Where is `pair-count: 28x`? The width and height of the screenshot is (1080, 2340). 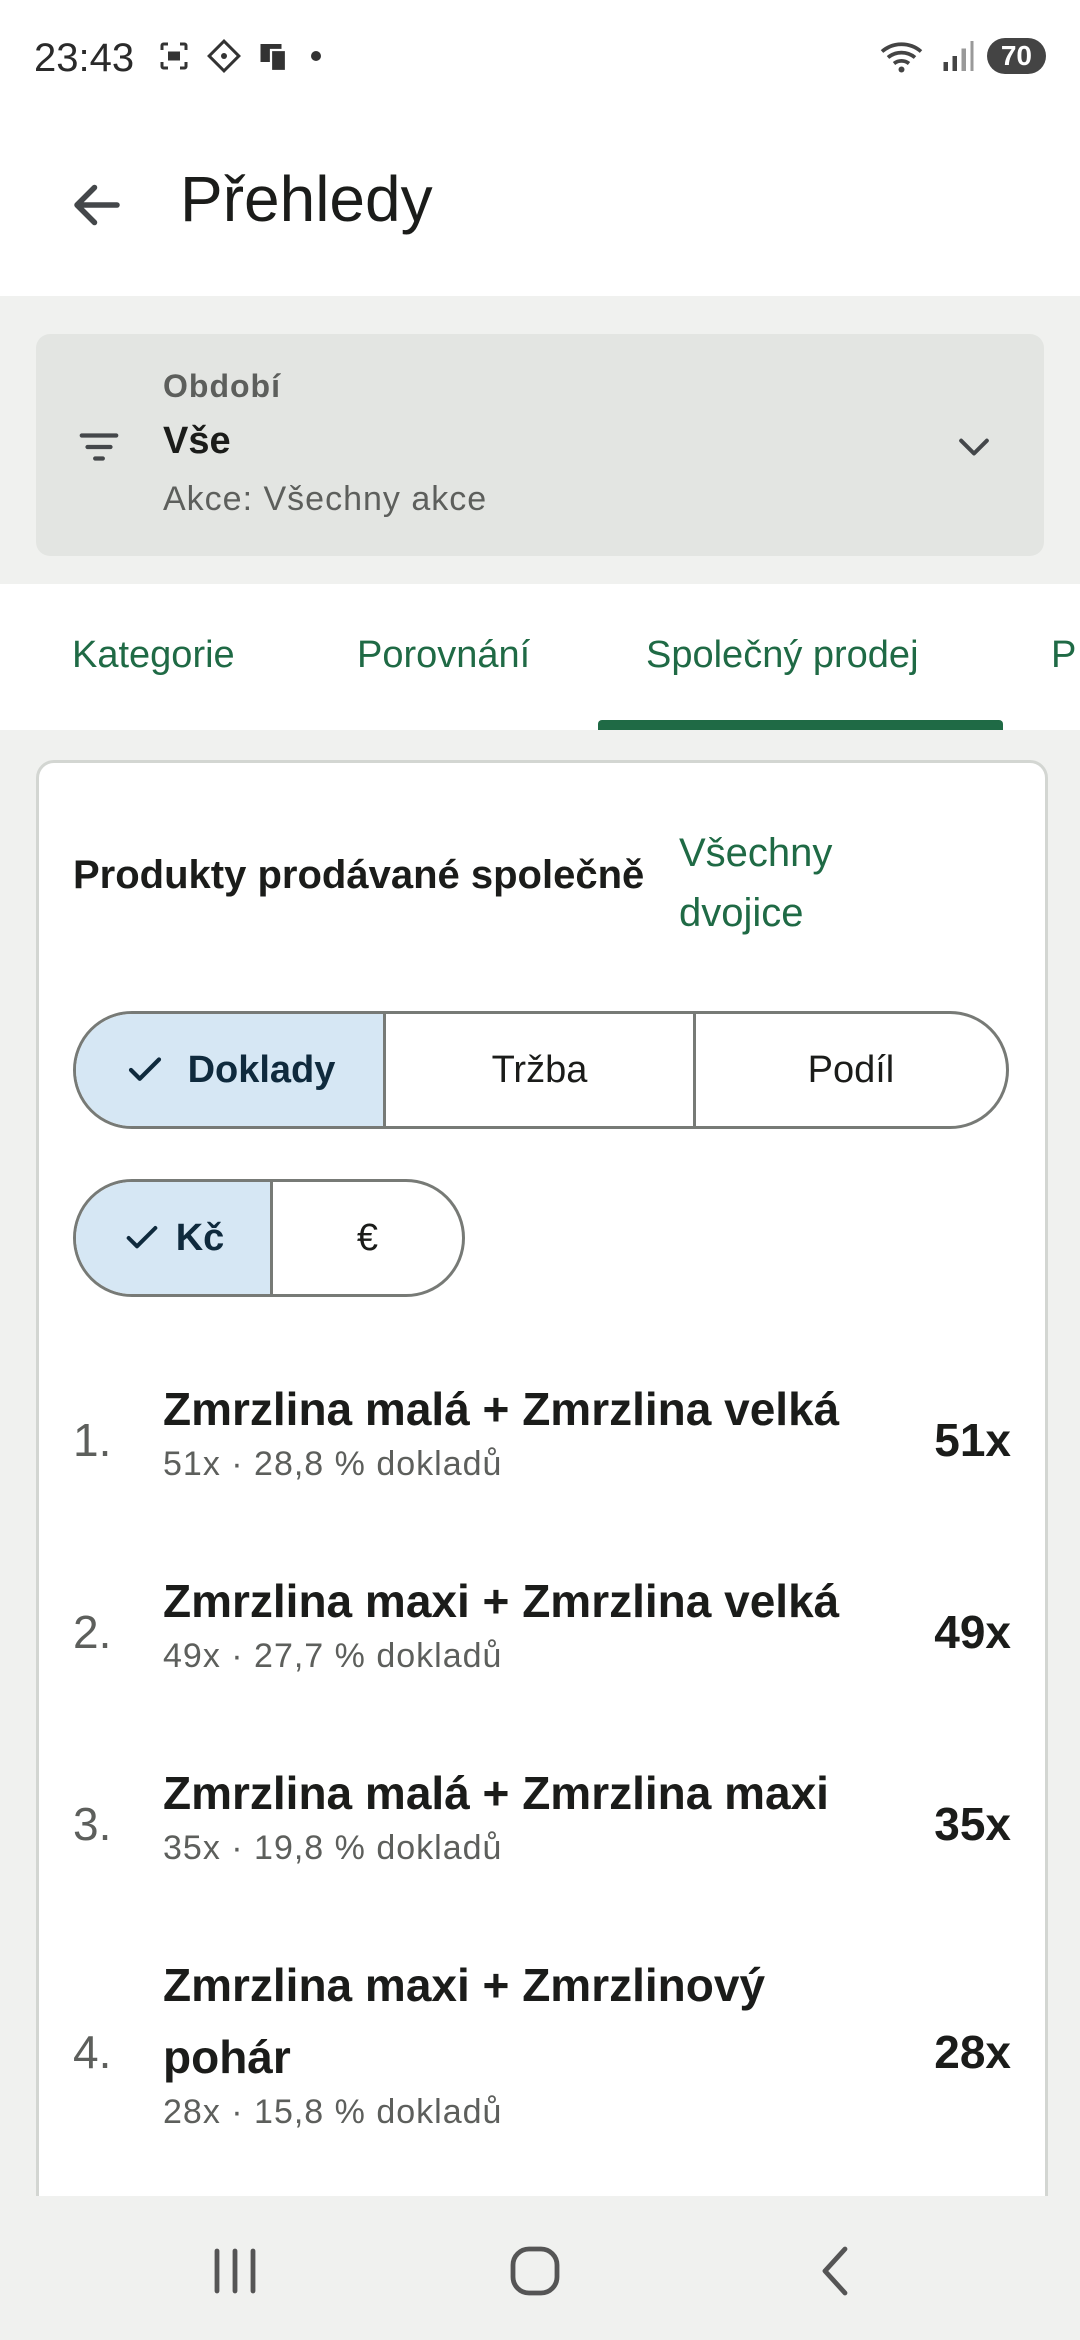
pair-count: 28x is located at coordinates (972, 2052).